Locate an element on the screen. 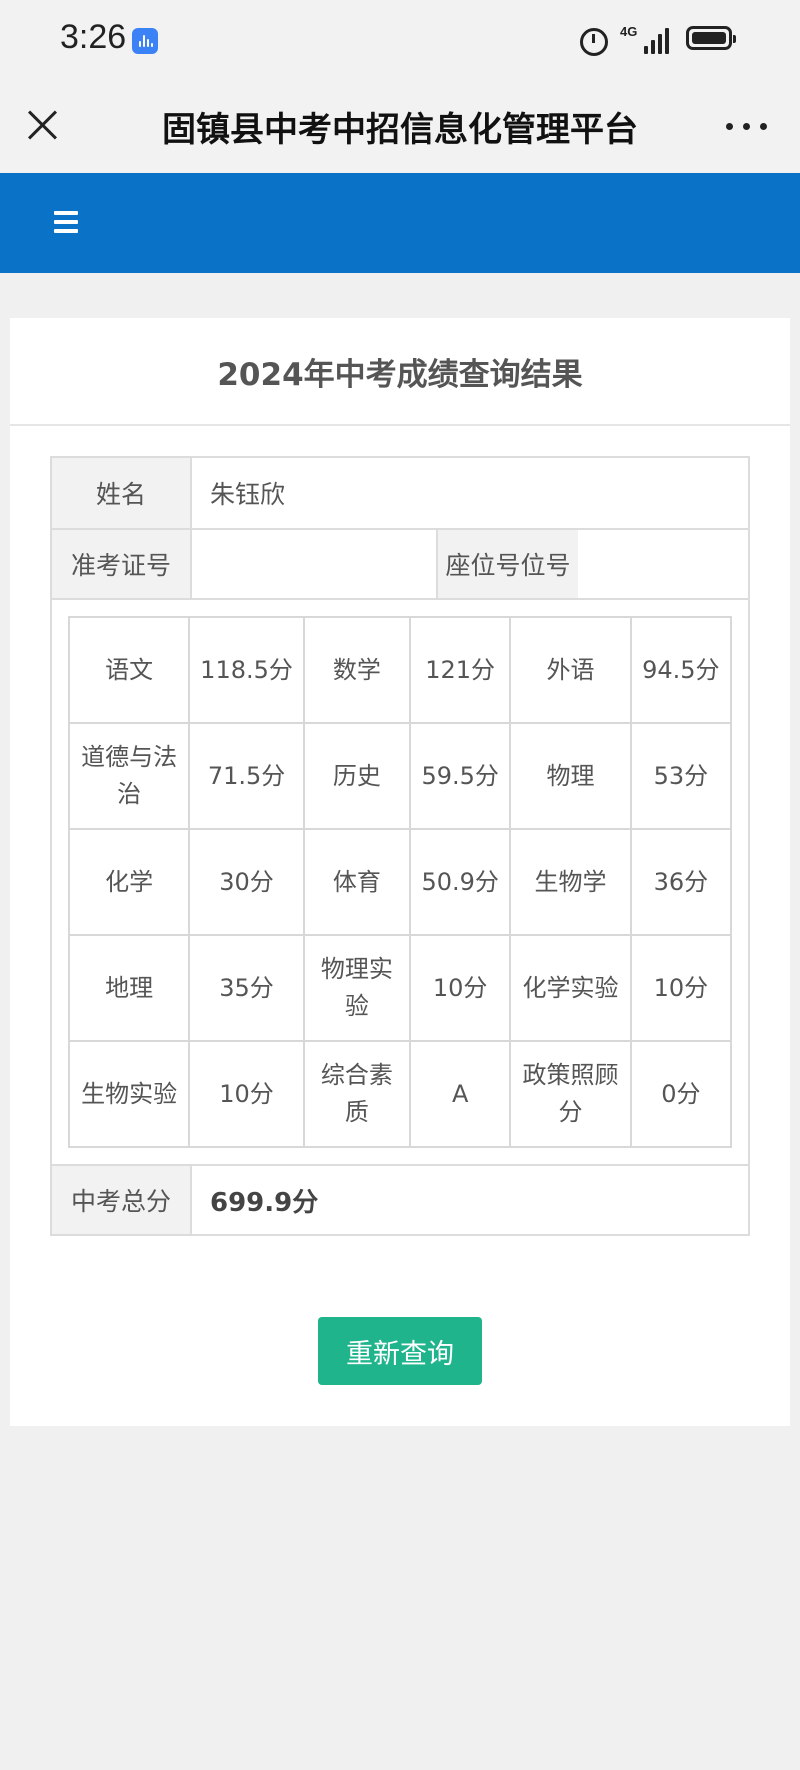 This screenshot has width=800, height=1770. subject-cell: 外语 is located at coordinates (570, 670).